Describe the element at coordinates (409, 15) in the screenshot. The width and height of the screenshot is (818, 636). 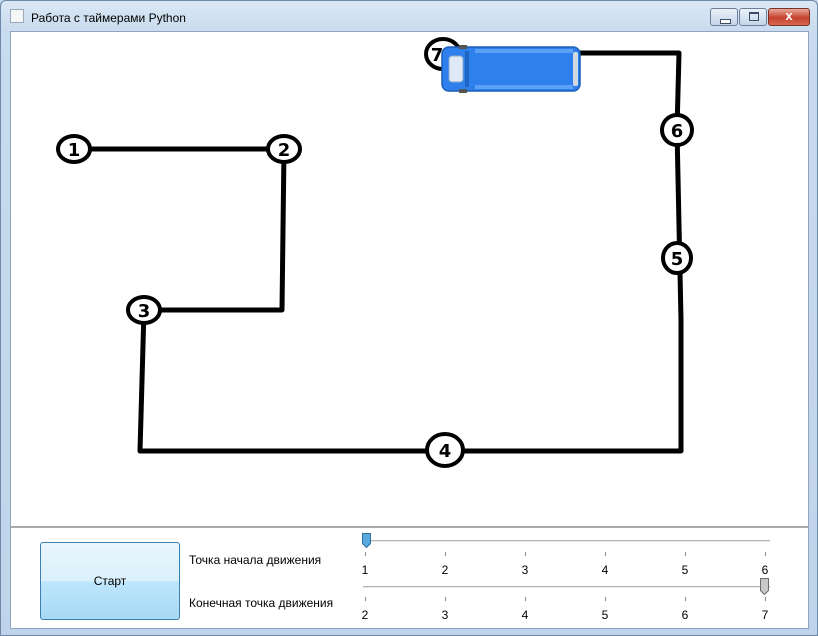
I see `title-bar: Работа с таймерами Python x` at that location.